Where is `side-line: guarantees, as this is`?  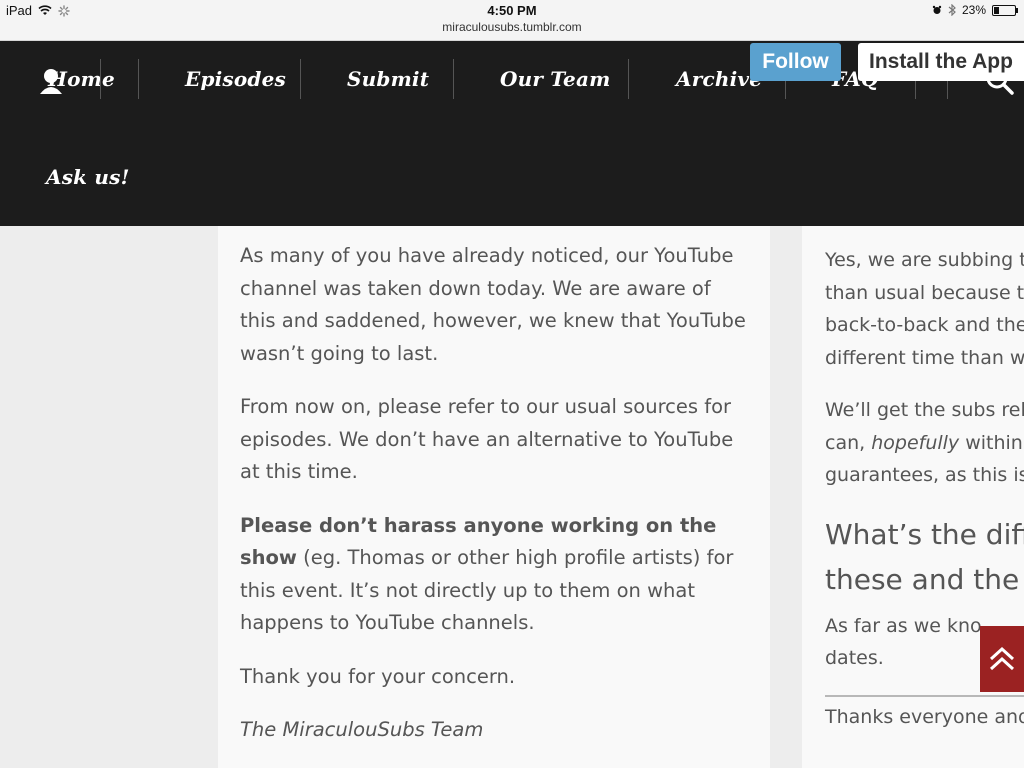 side-line: guarantees, as this is is located at coordinates (924, 475).